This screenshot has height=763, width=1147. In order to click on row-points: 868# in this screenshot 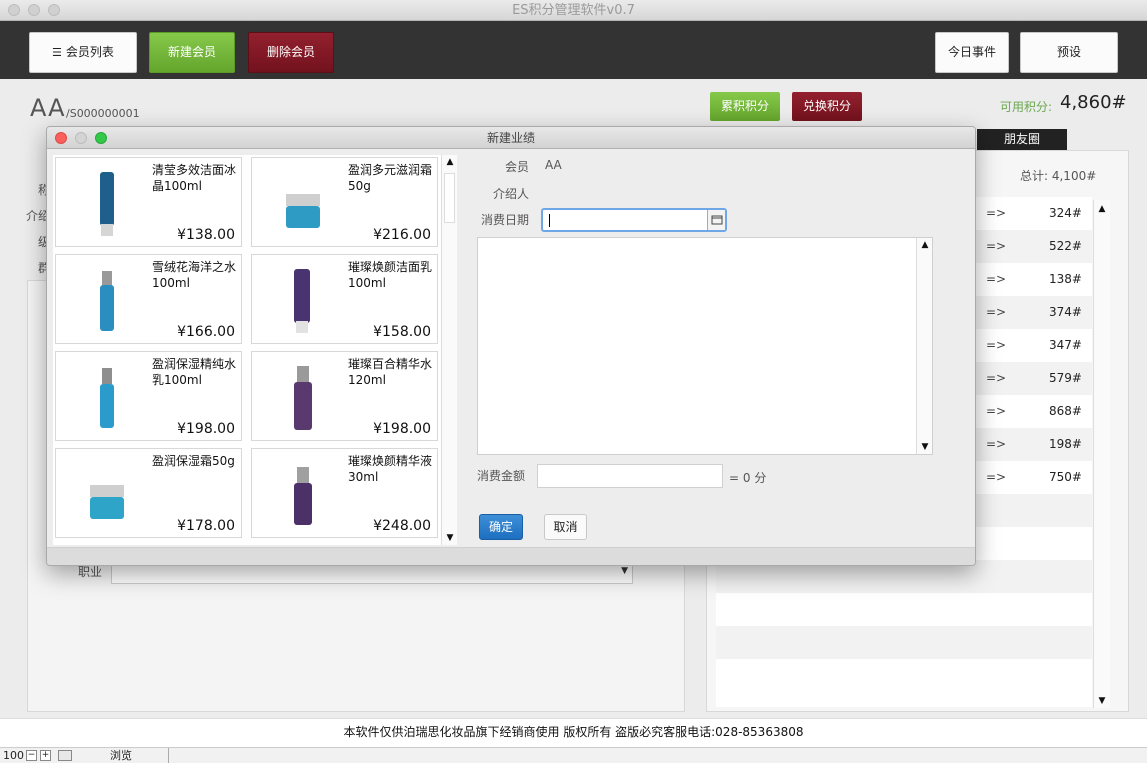, I will do `click(1065, 411)`.